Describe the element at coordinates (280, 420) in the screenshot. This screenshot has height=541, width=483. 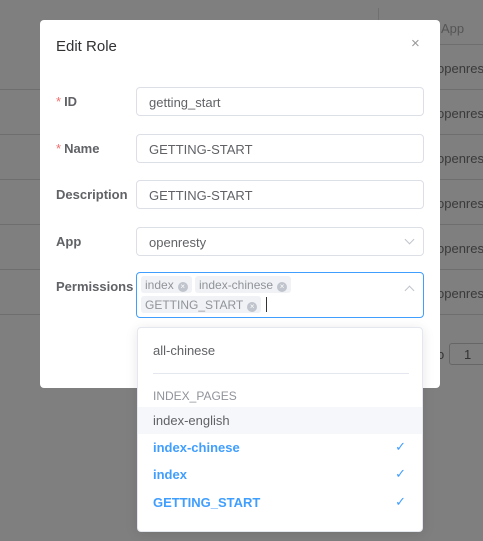
I see `option-index-english: index-english` at that location.